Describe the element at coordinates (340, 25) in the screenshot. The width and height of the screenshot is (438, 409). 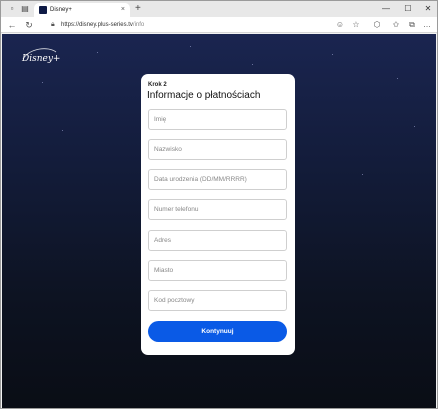
I see `reader-view-icon: ☺` at that location.